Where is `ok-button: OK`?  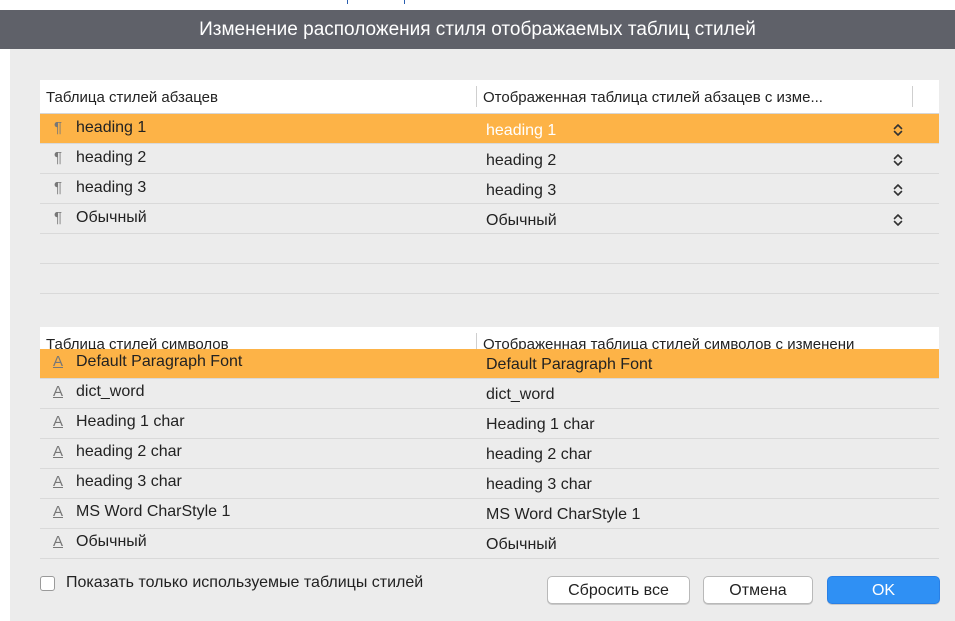 ok-button: OK is located at coordinates (883, 590).